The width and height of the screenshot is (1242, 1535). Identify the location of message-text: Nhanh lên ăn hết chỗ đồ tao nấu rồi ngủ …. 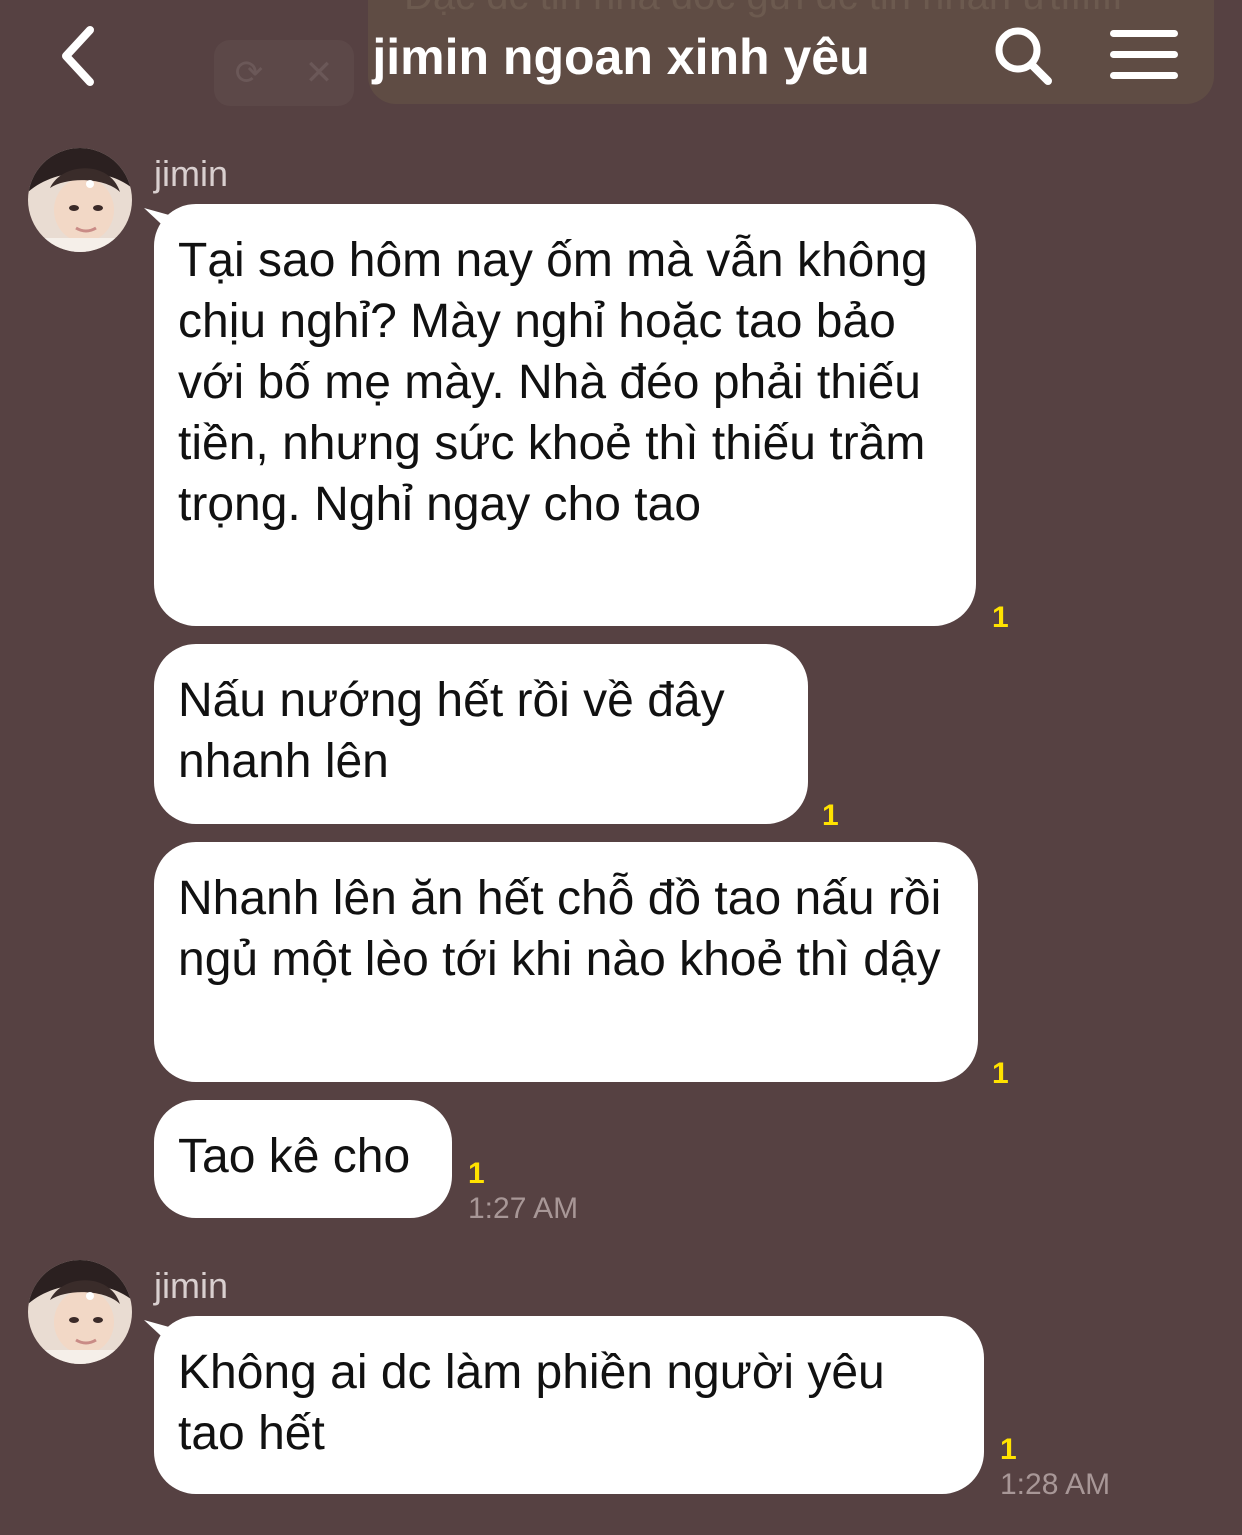
(560, 929).